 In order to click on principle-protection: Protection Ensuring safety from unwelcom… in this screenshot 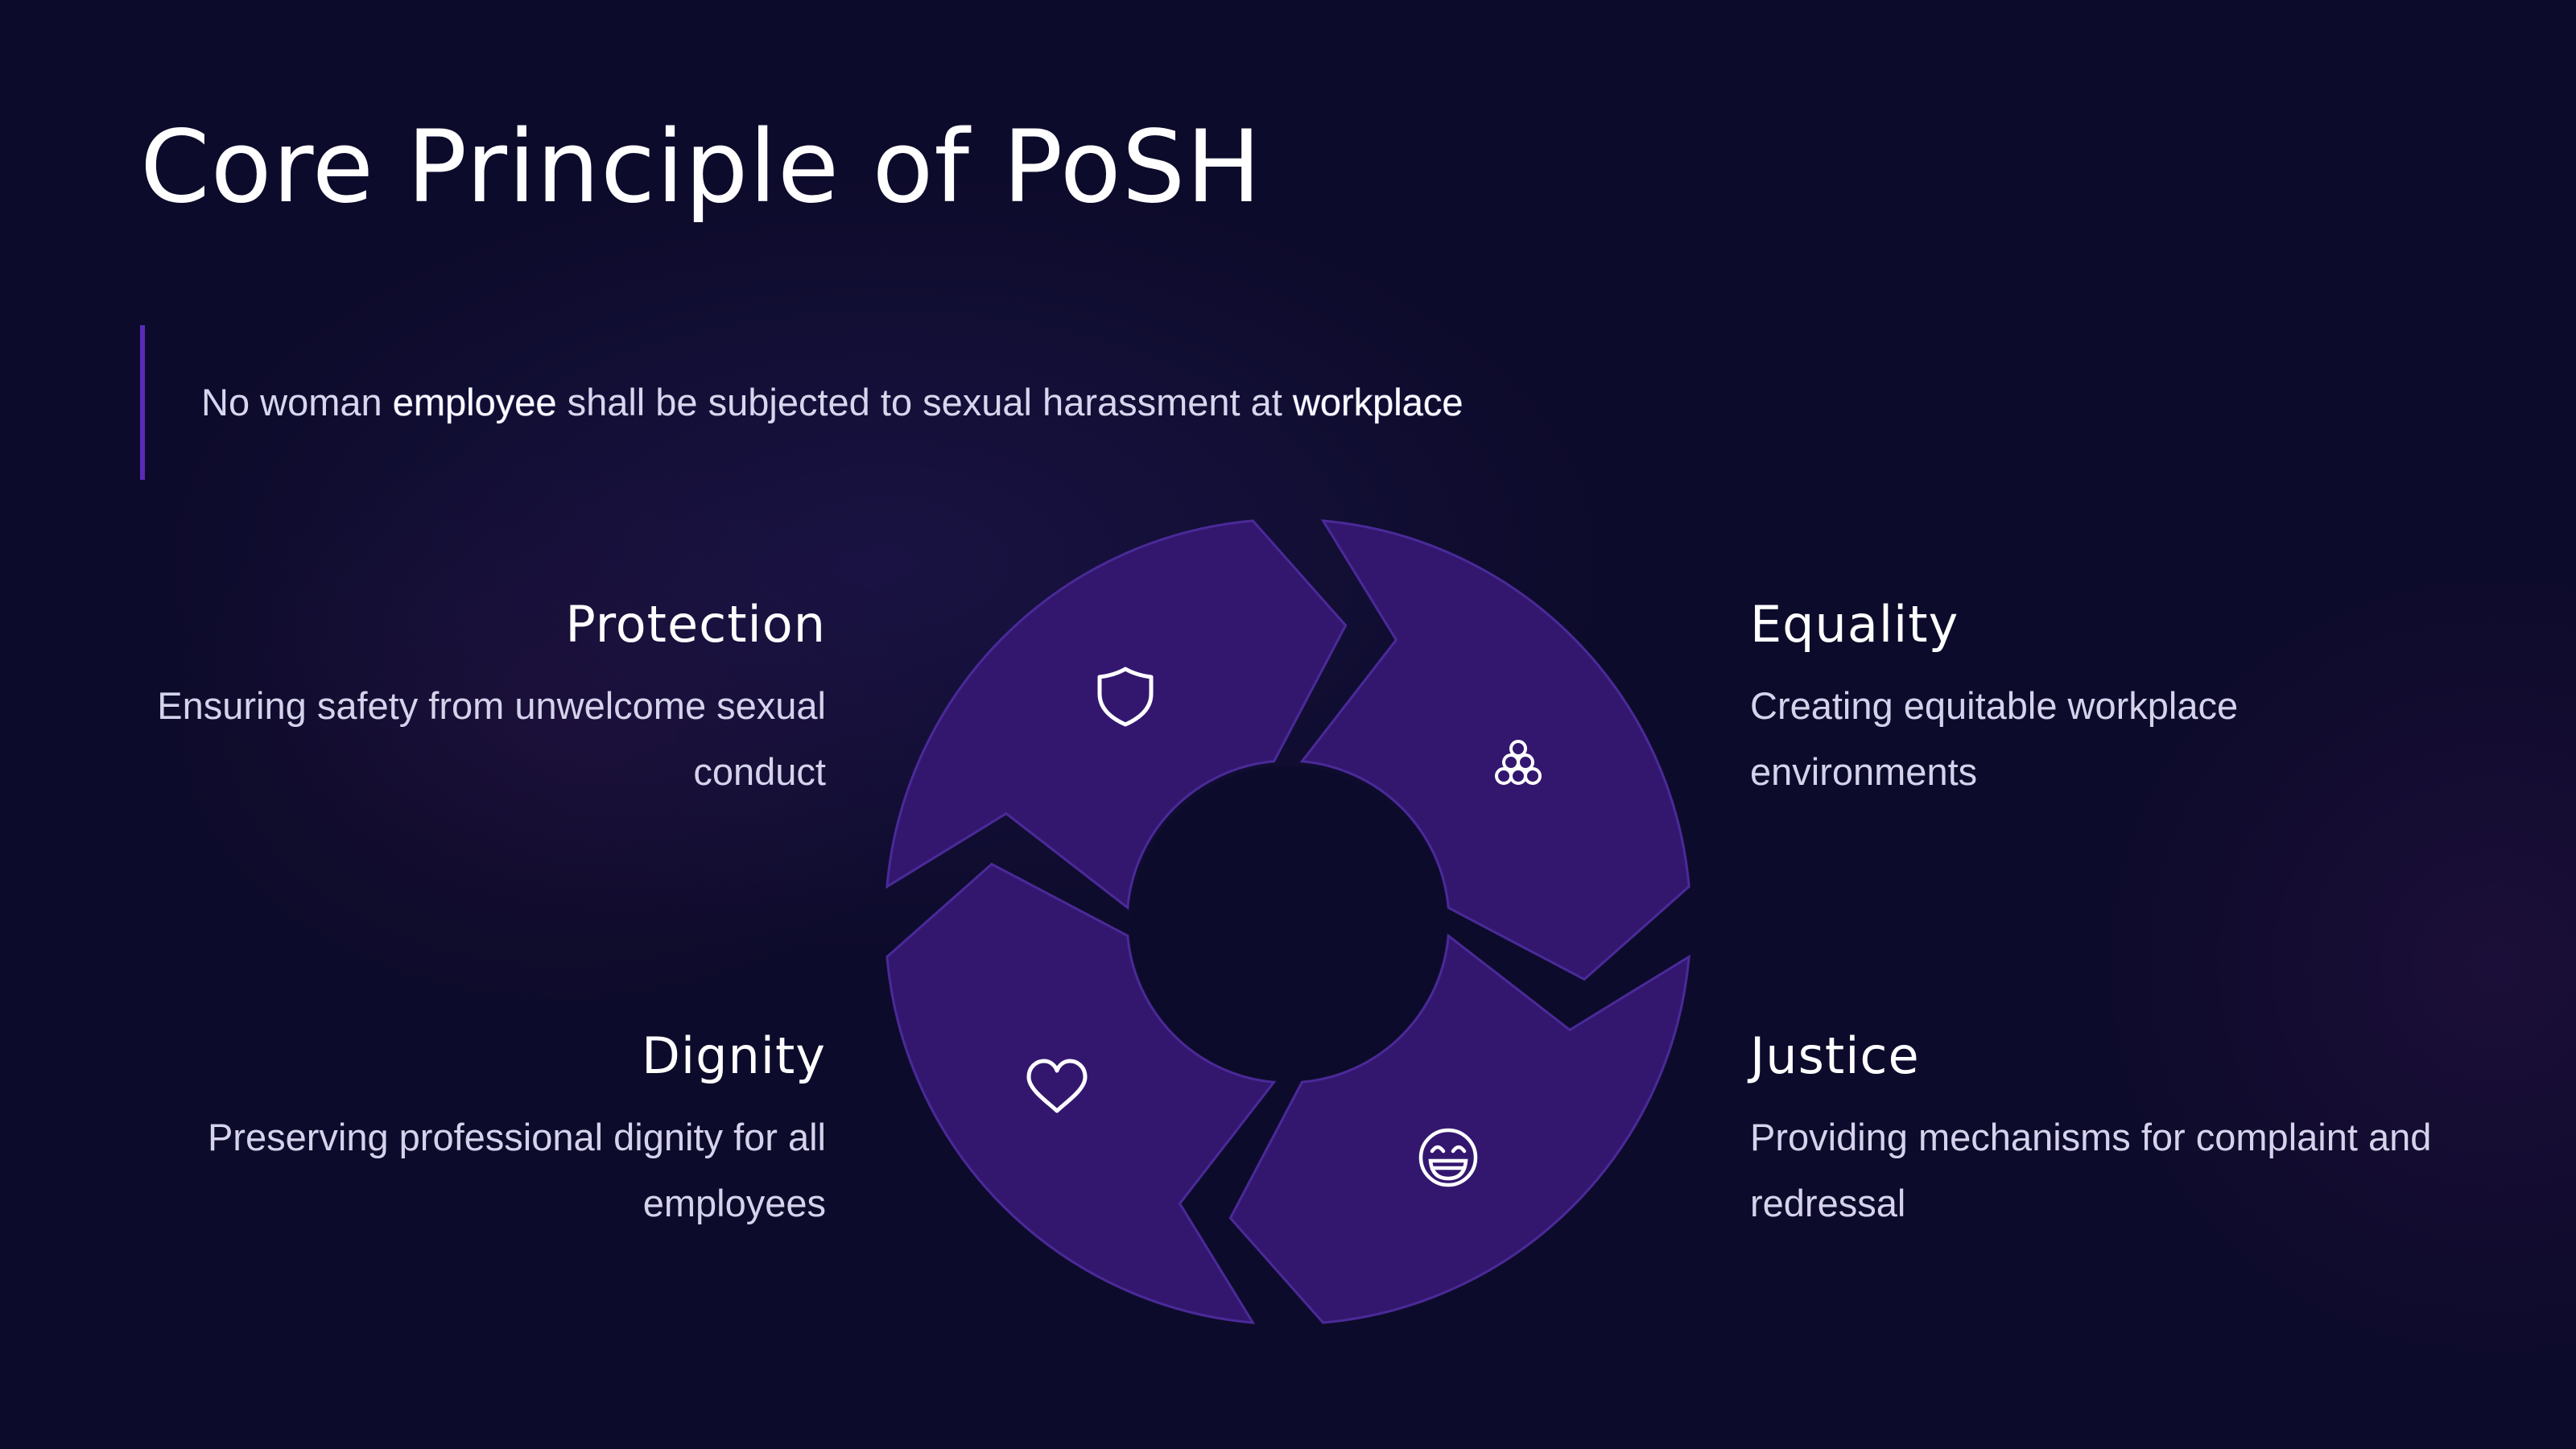, I will do `click(472, 701)`.